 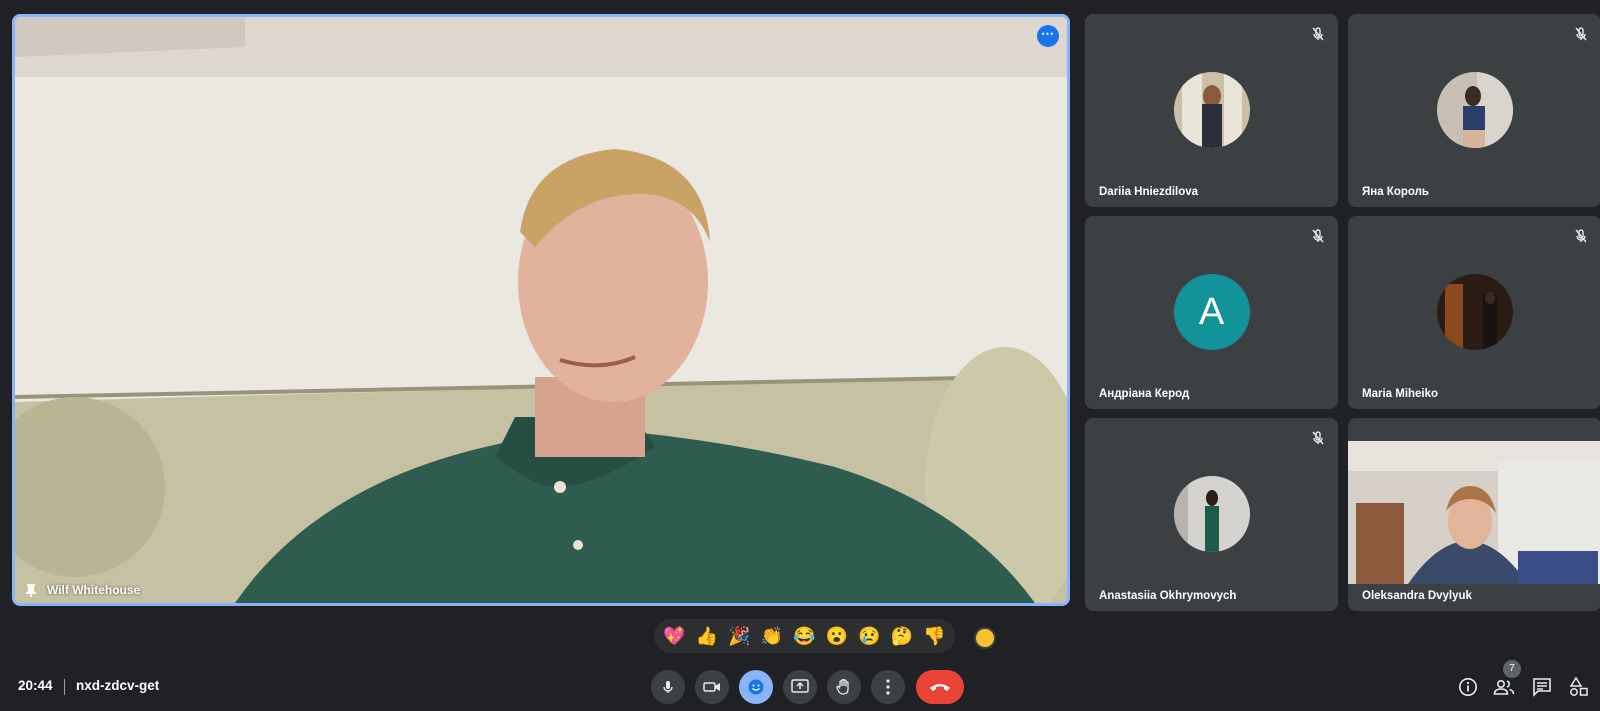 I want to click on participant-video, so click(x=1474, y=512).